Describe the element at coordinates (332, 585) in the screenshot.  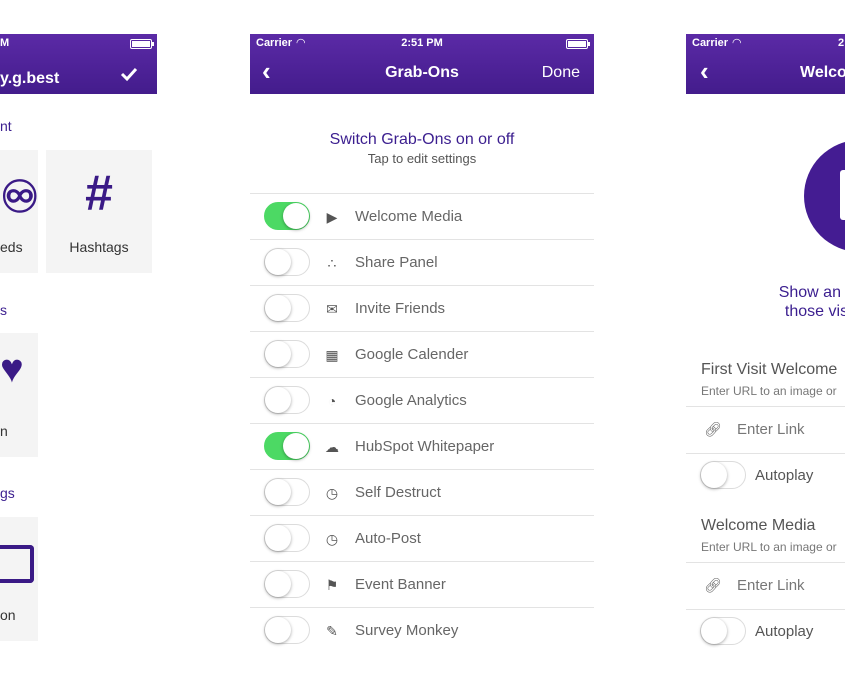
I see `flag-icon: ⚑` at that location.